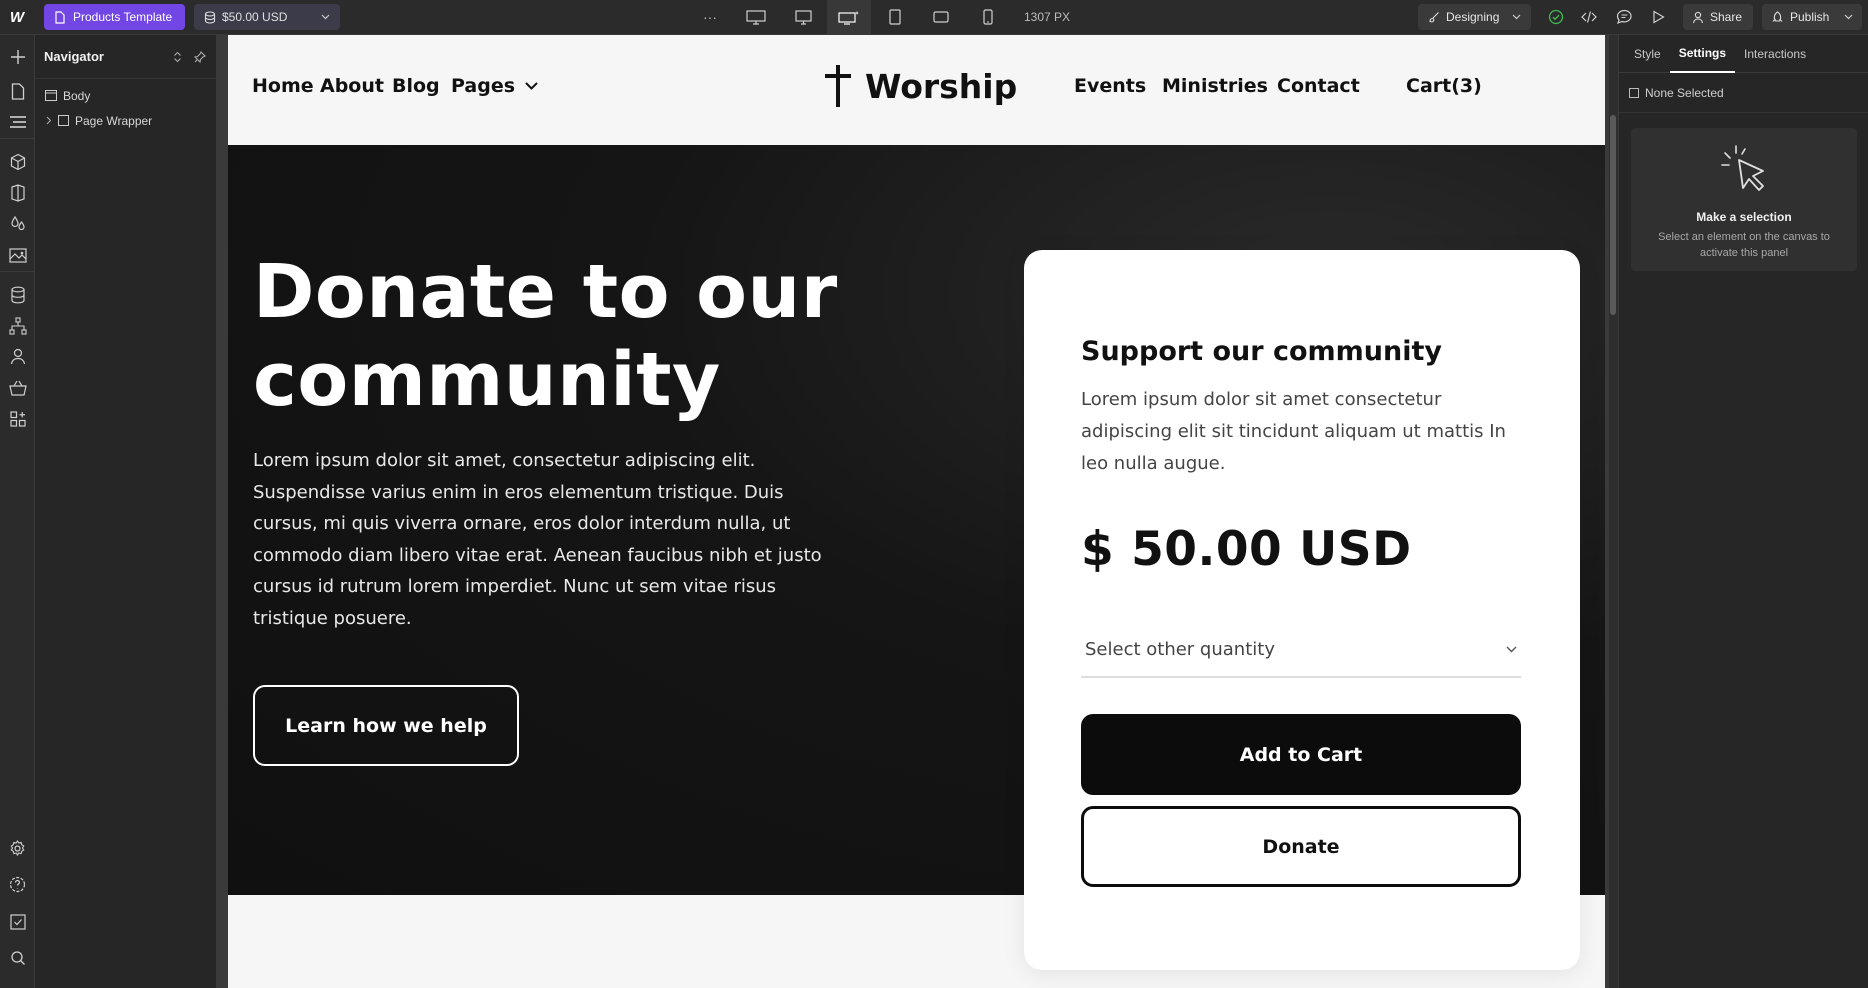 Image resolution: width=1868 pixels, height=988 pixels. Describe the element at coordinates (416, 86) in the screenshot. I see `nav-link-blog: Blog` at that location.